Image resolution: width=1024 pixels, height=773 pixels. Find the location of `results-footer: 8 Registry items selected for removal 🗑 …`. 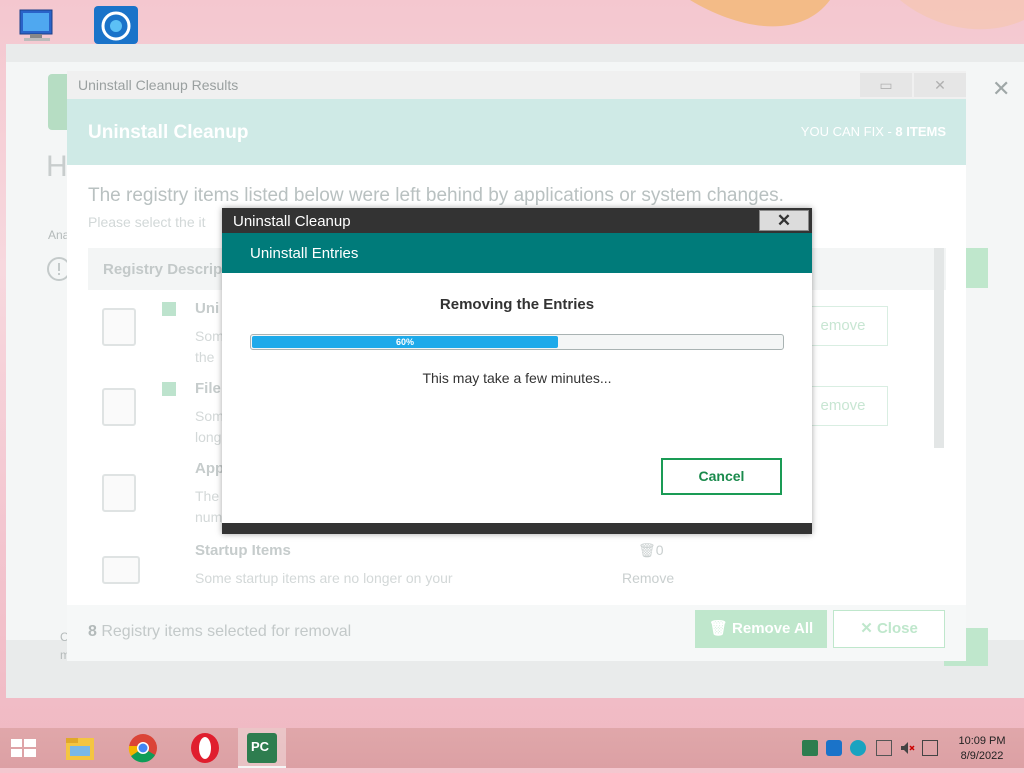

results-footer: 8 Registry items selected for removal 🗑 … is located at coordinates (516, 633).